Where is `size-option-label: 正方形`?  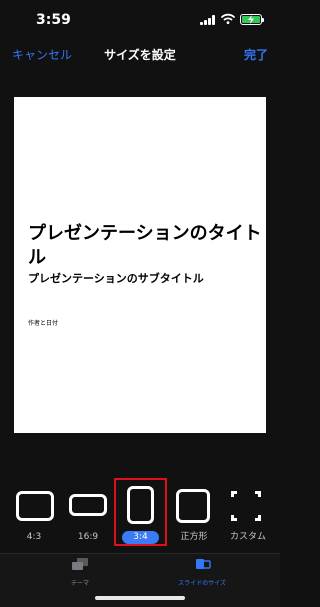 size-option-label: 正方形 is located at coordinates (194, 537).